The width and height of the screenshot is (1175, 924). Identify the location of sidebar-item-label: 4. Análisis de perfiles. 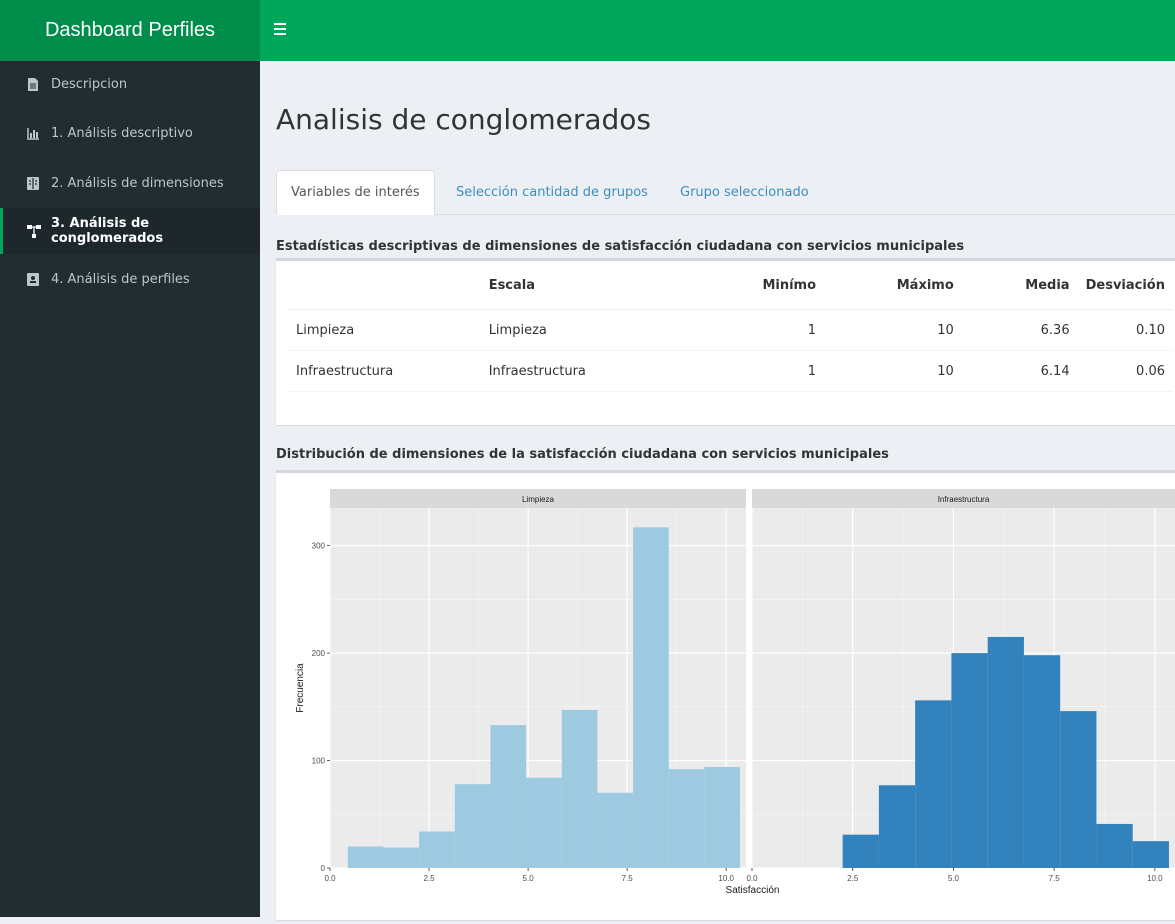
(120, 279).